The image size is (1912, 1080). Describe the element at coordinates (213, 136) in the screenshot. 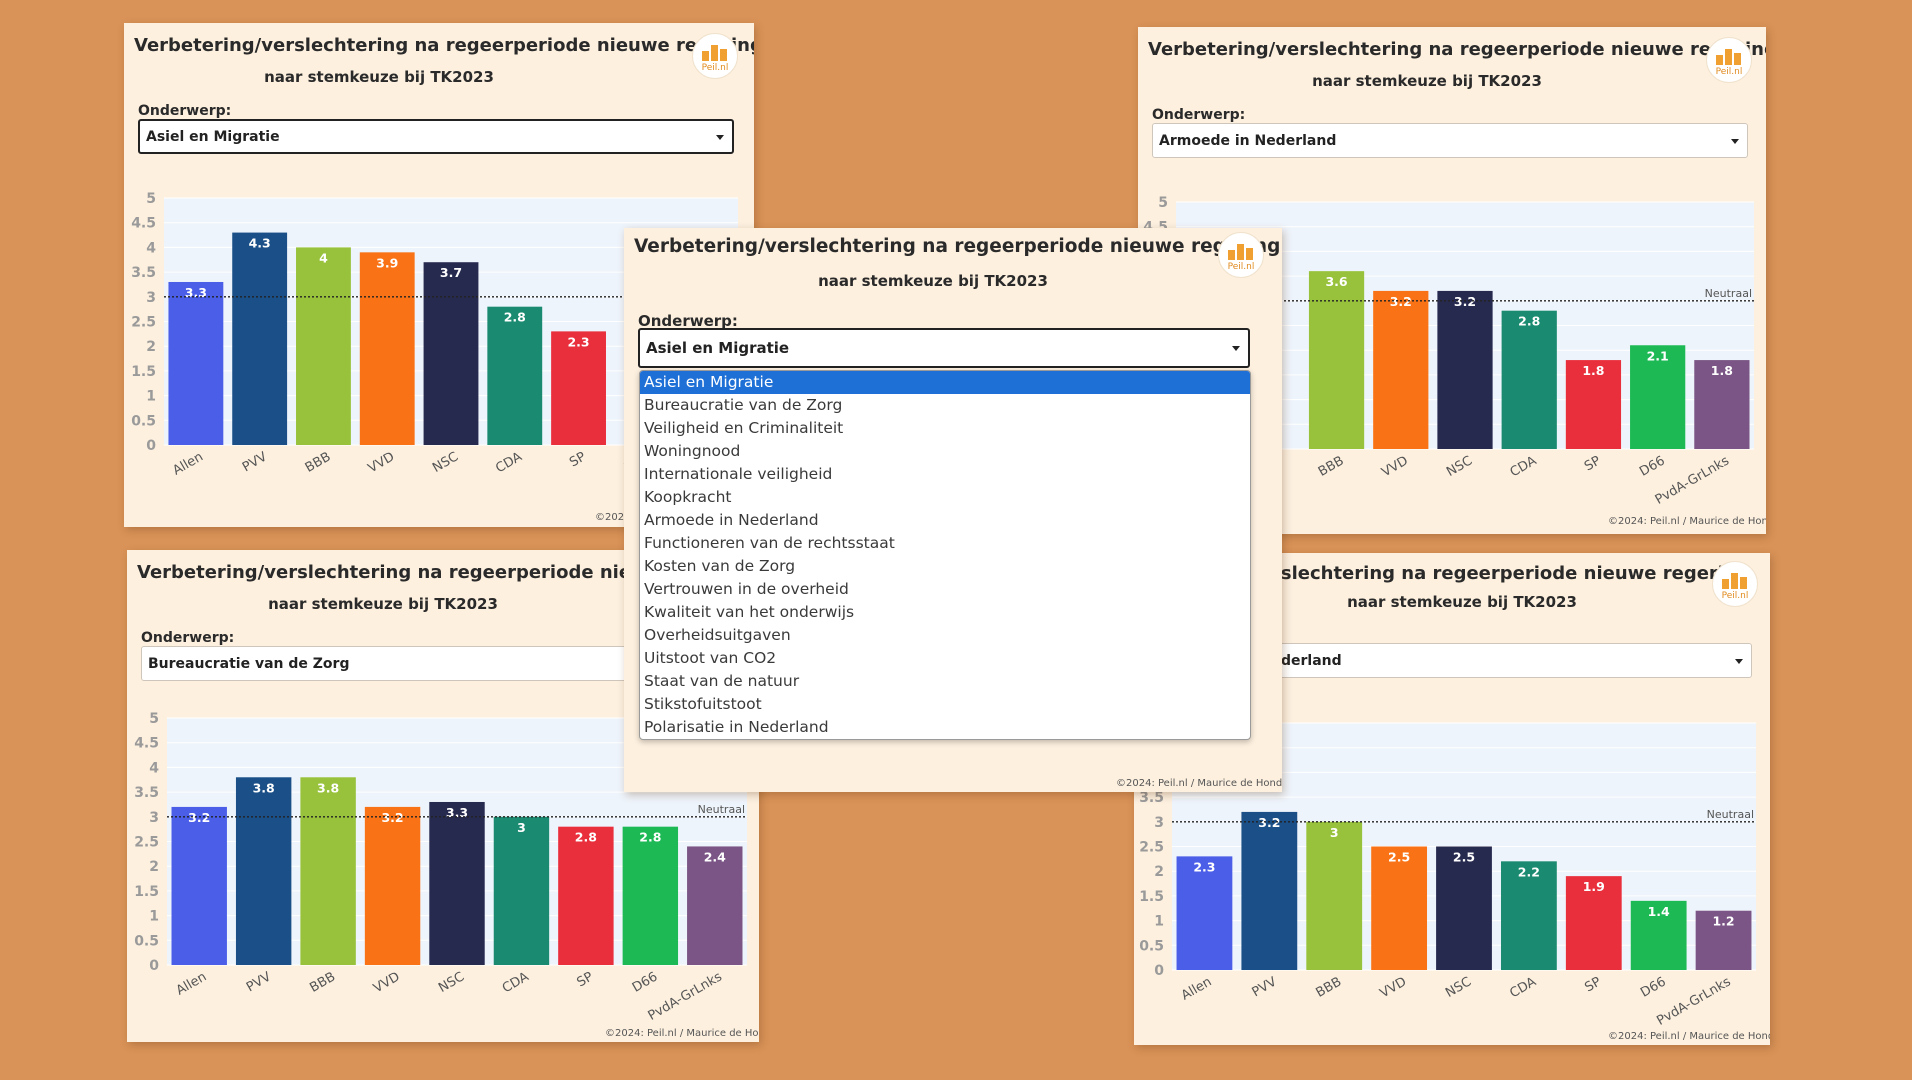

I see `onderwerp-select-value: Asiel en Migratie` at that location.